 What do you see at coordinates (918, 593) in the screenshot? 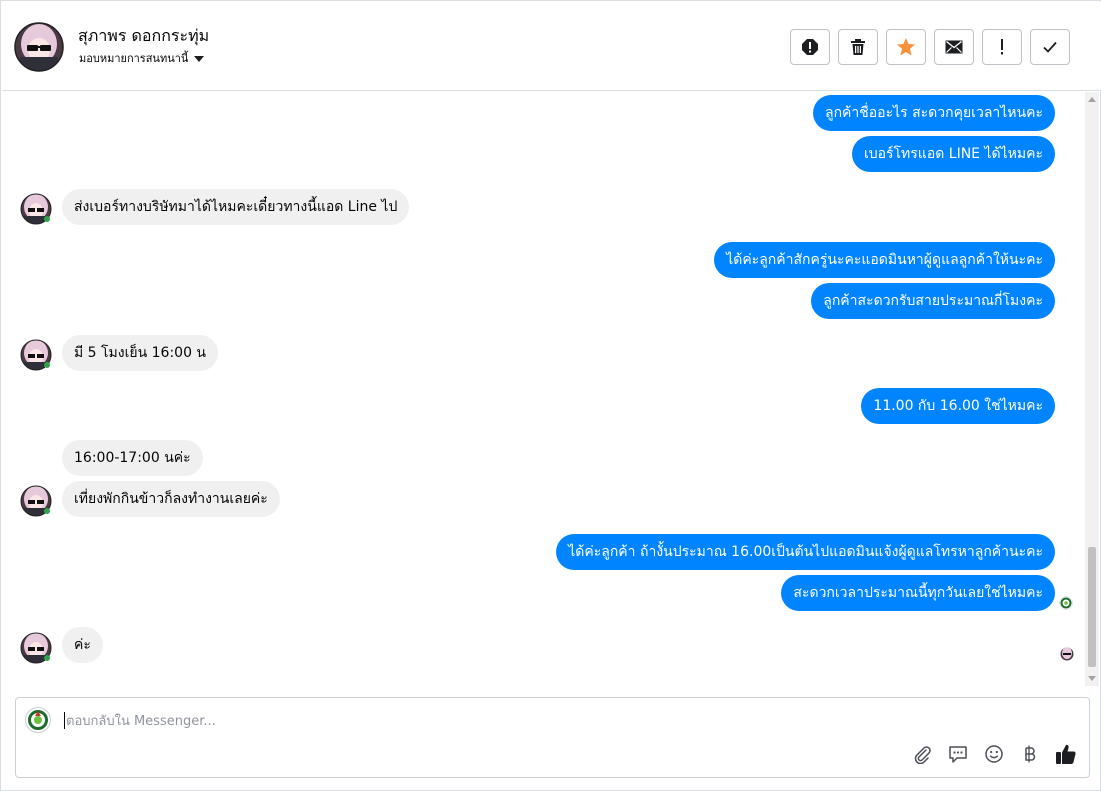
I see `outgoing-message: สะดวกเวลาประมาณนี้ทุกวันเลยใช่ไหมคะ` at bounding box center [918, 593].